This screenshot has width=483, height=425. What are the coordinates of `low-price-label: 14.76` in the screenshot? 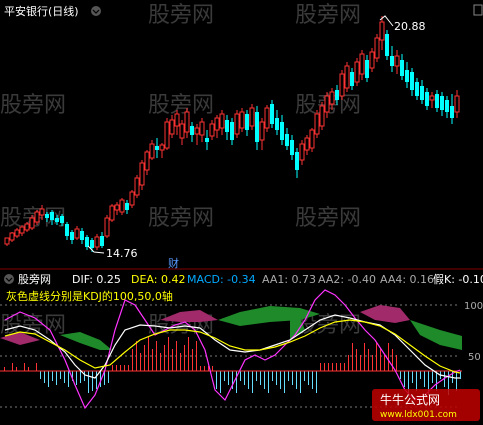 It's located at (122, 253).